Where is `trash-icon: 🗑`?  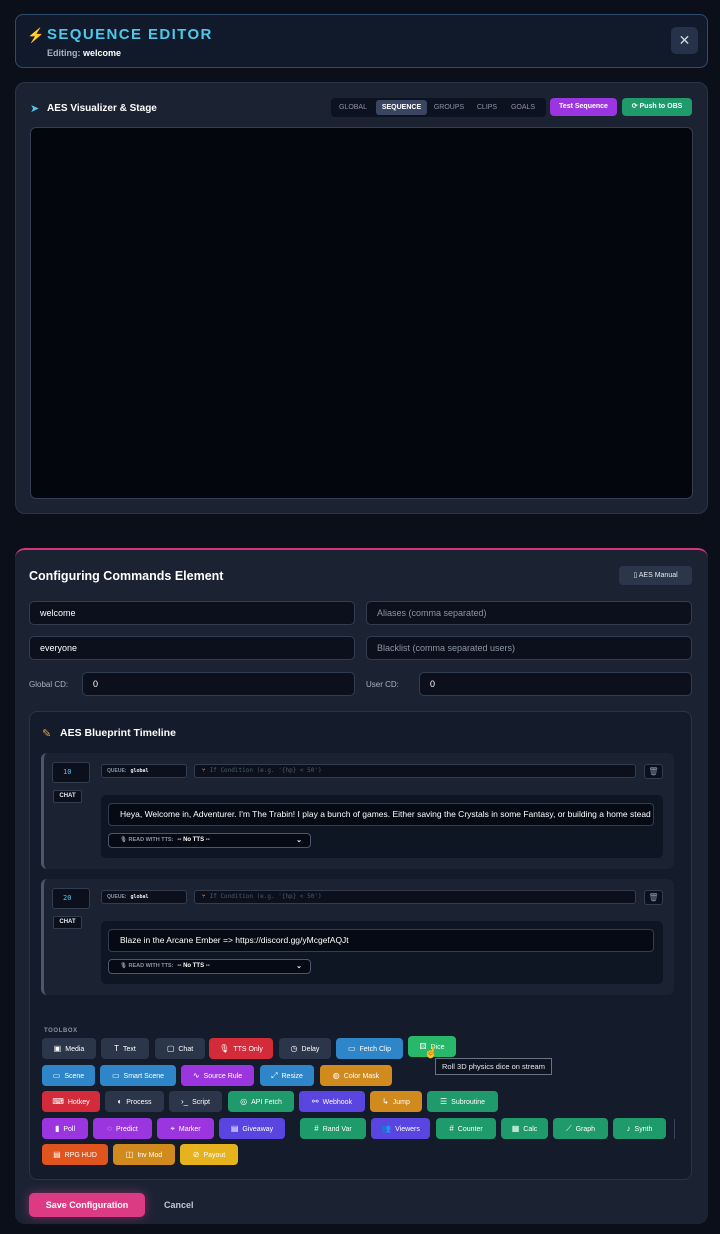 trash-icon: 🗑 is located at coordinates (653, 771).